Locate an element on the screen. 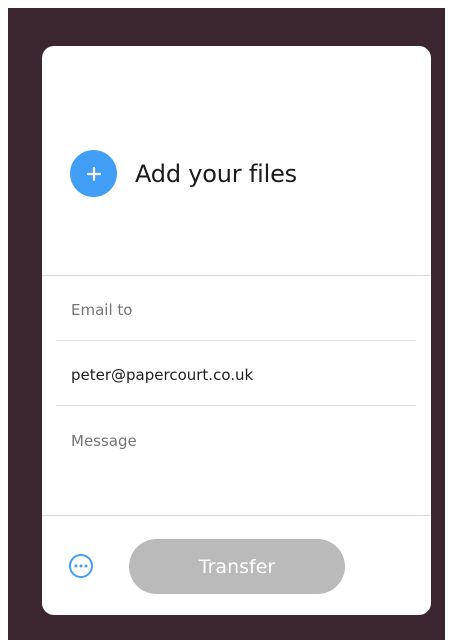 The width and height of the screenshot is (455, 640). email-to-field-row is located at coordinates (236, 308).